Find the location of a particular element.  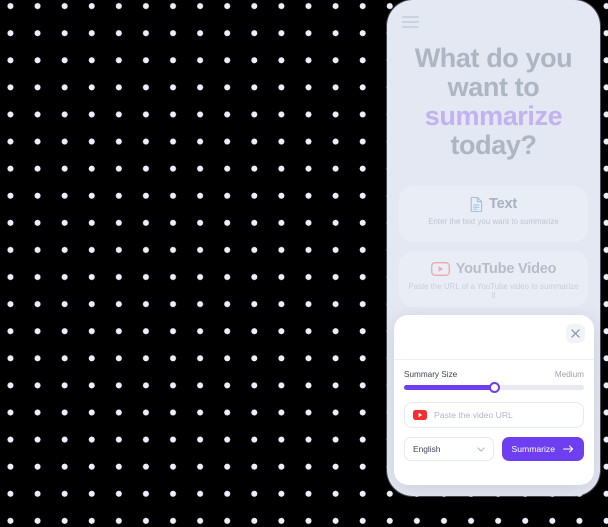

slider-thumb is located at coordinates (494, 387).